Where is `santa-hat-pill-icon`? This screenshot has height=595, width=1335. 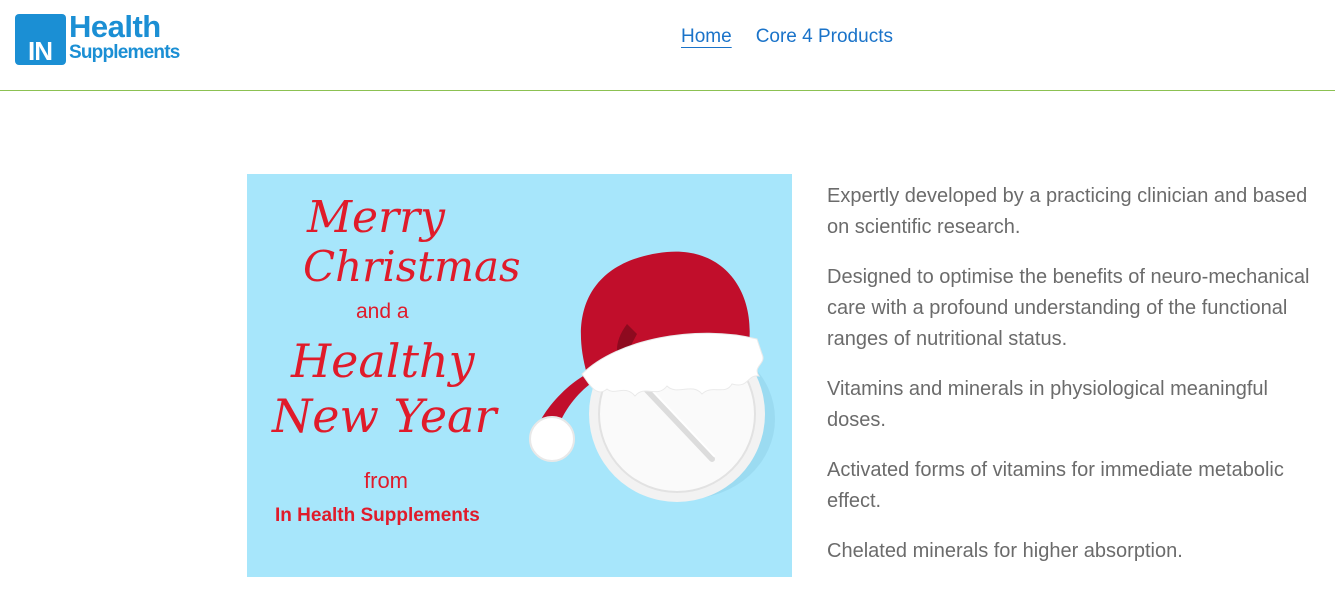
santa-hat-pill-icon is located at coordinates (652, 376).